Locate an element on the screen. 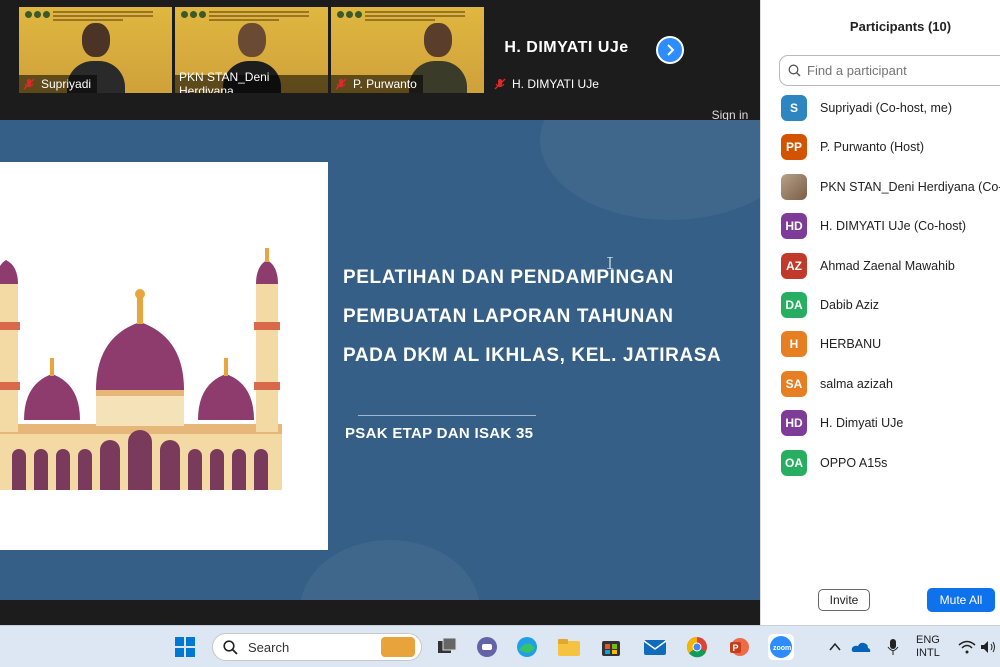 The height and width of the screenshot is (667, 1000). participant-row: AZ Ahmad Zaenal Mawahib is located at coordinates (890, 266).